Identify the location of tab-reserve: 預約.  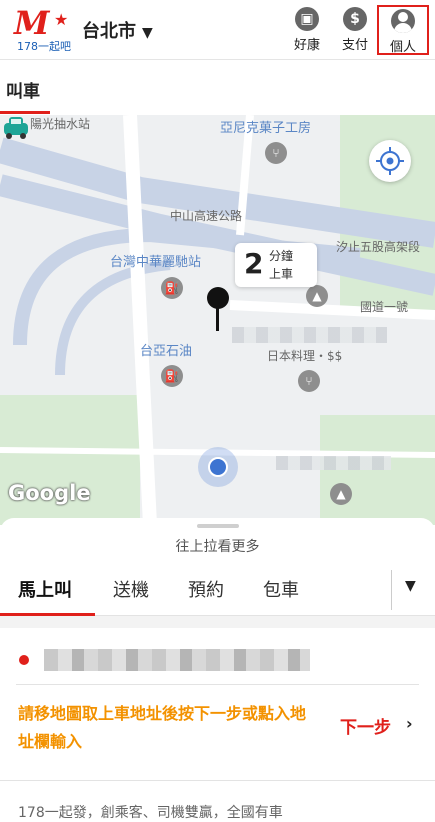
(206, 589).